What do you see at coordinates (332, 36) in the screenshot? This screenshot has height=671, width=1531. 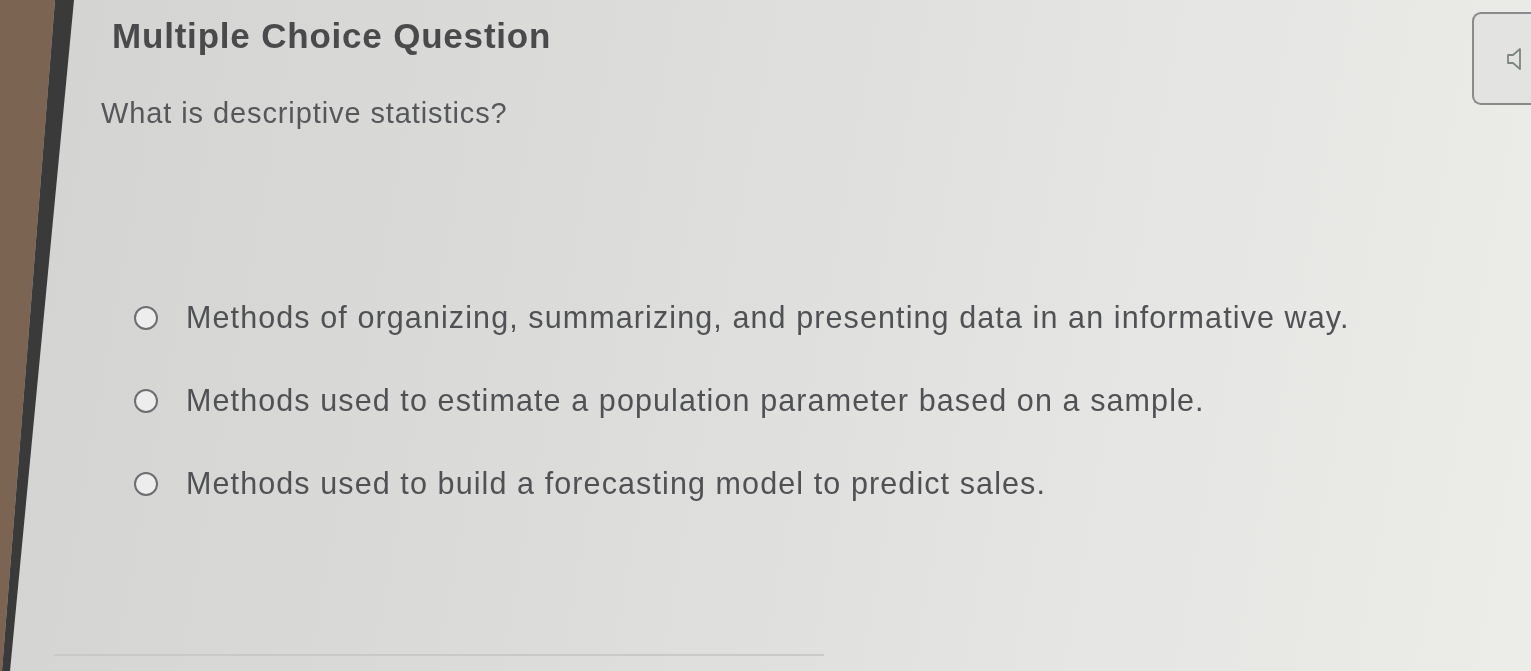 I see `question-header: Multiple Choice Question` at bounding box center [332, 36].